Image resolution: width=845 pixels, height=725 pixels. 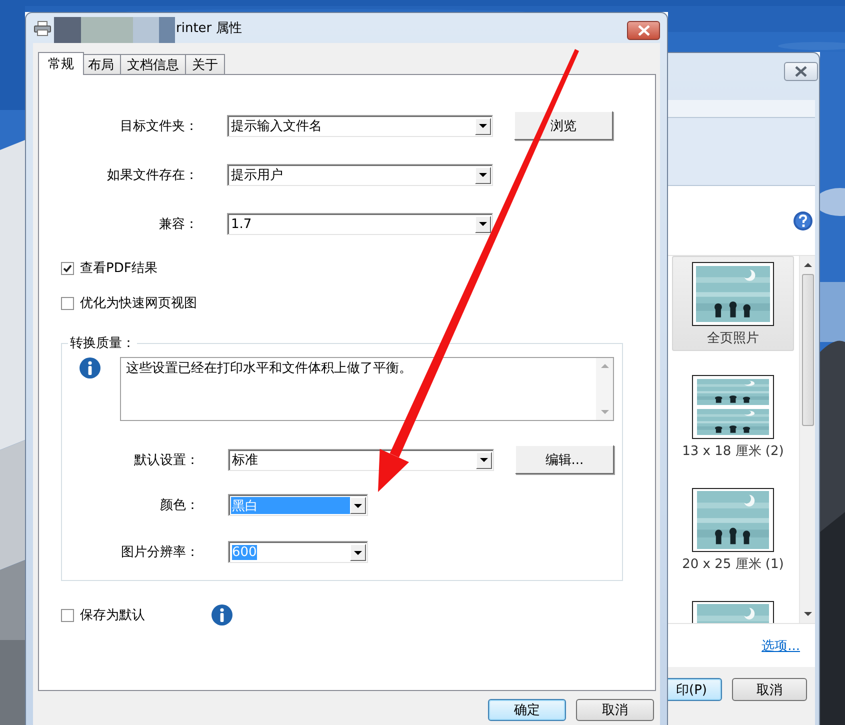 I want to click on field-label: 兼容：, so click(x=178, y=224).